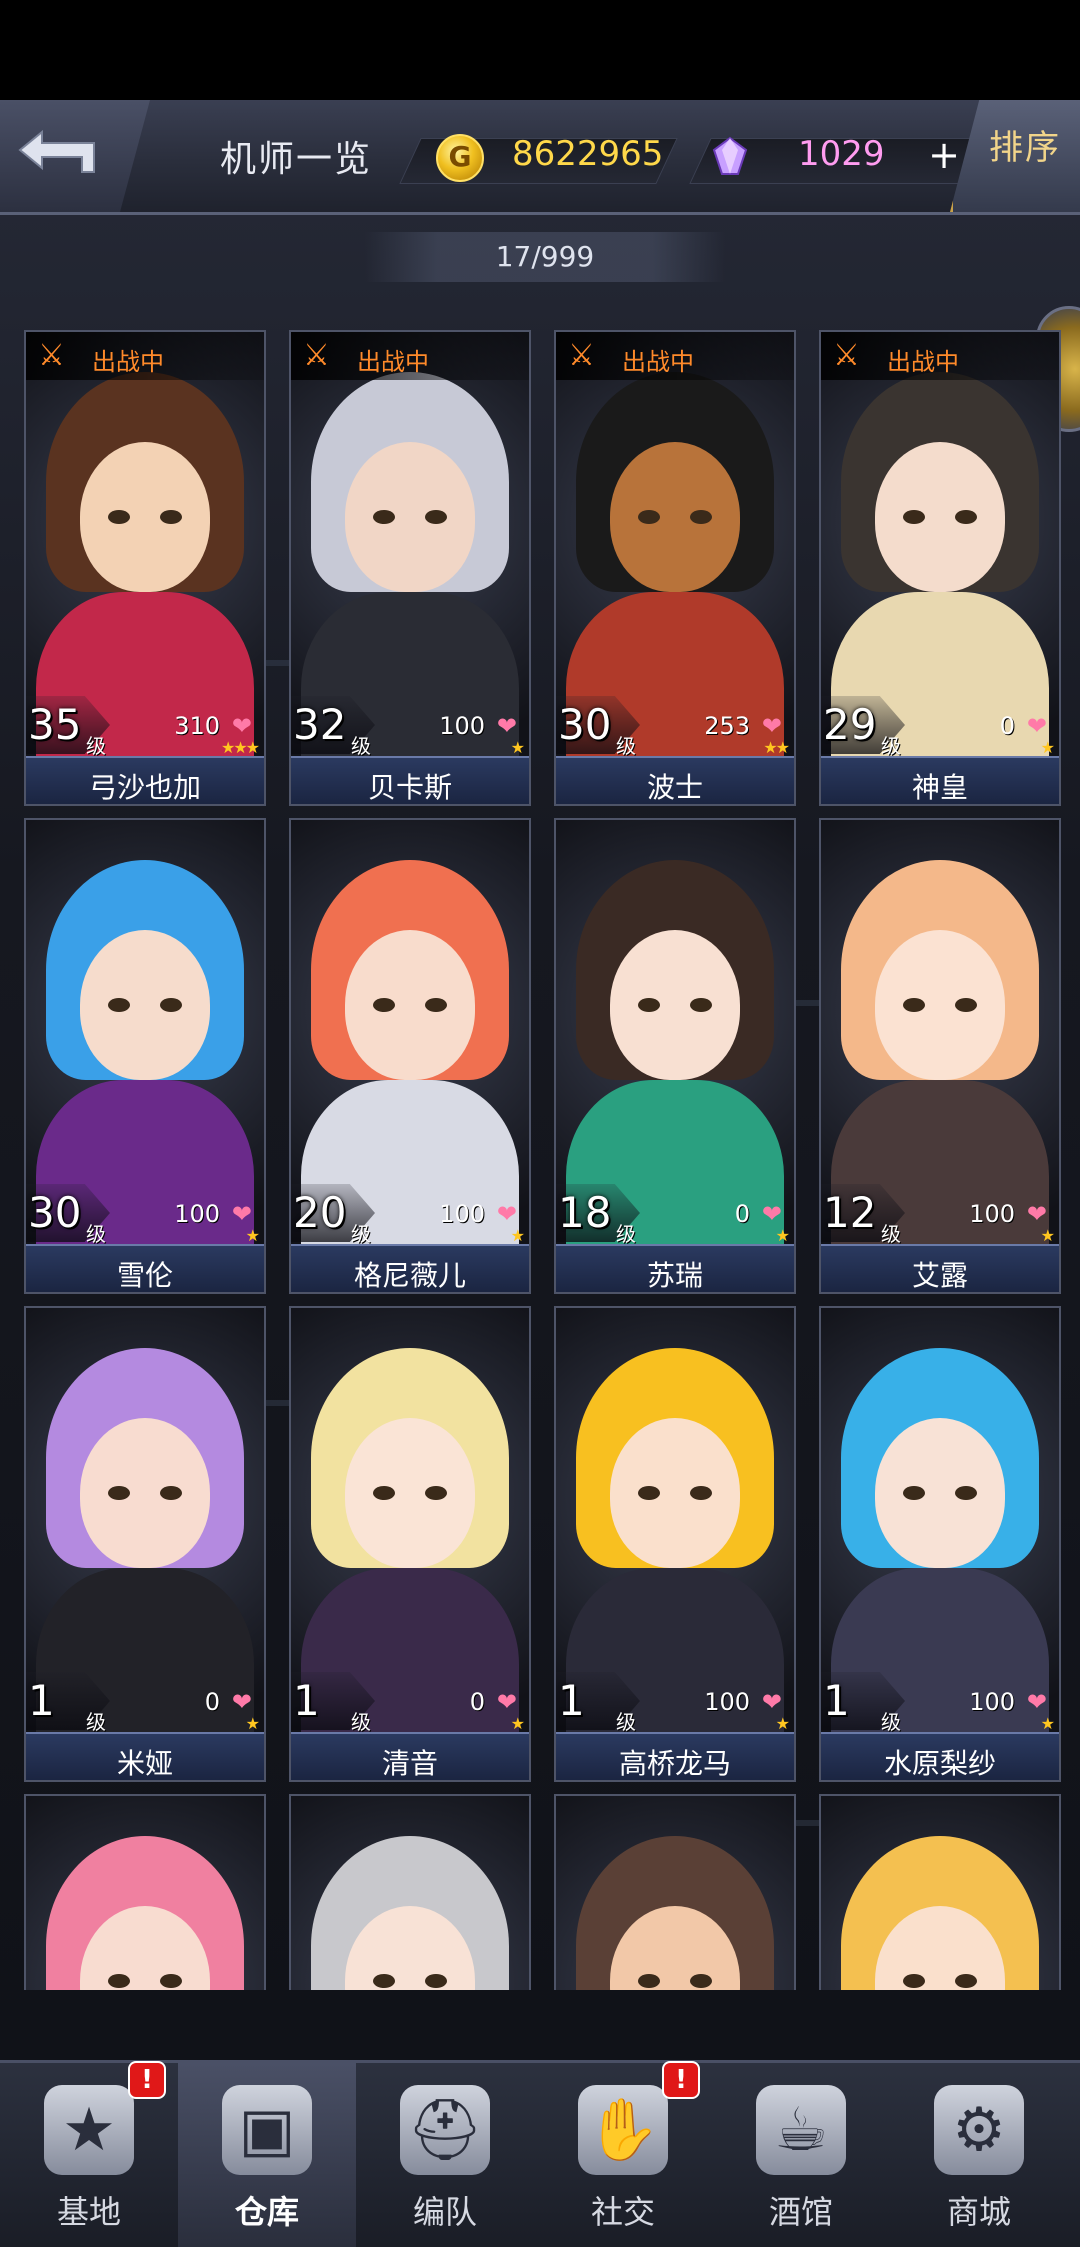 This screenshot has width=1080, height=2247. Describe the element at coordinates (144, 787) in the screenshot. I see `pilot-name: 弓沙也加` at that location.